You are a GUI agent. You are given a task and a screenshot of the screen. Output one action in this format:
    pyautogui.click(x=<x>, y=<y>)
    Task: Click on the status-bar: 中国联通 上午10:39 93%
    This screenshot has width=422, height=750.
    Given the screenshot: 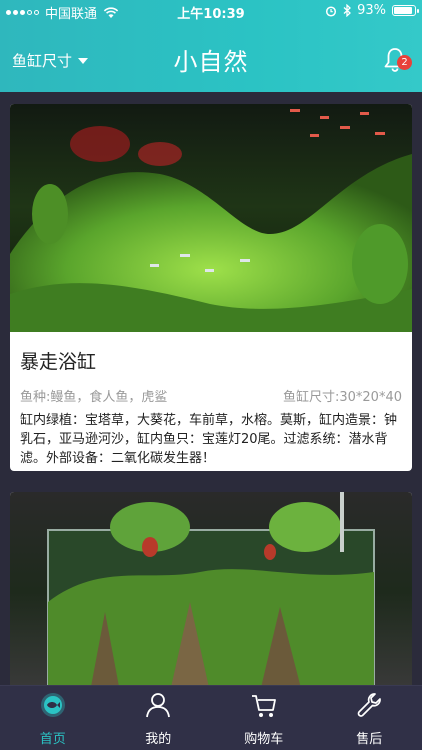 What is the action you would take?
    pyautogui.click(x=211, y=11)
    